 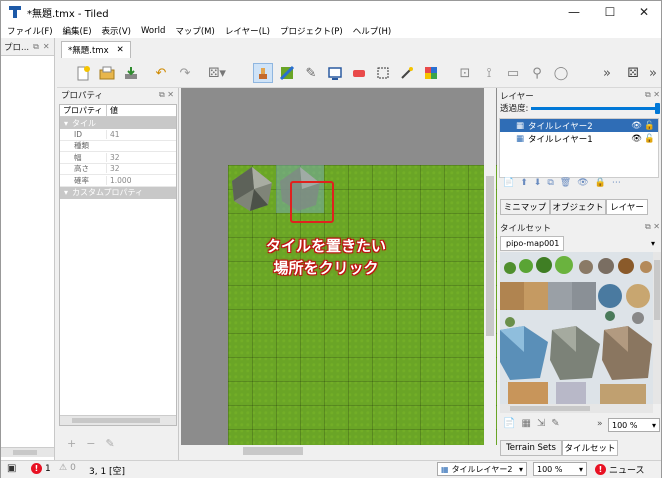 I want to click on tab-tileset-pipo-map001: pipo-map001, so click(x=532, y=243).